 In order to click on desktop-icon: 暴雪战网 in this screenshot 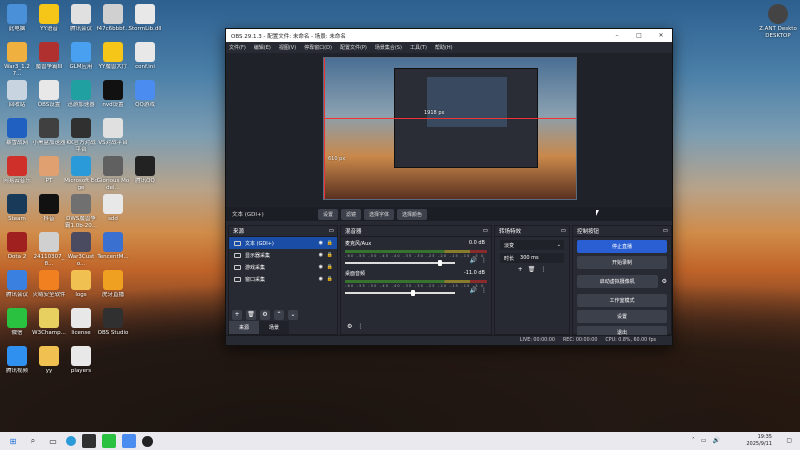, I will do `click(17, 132)`.